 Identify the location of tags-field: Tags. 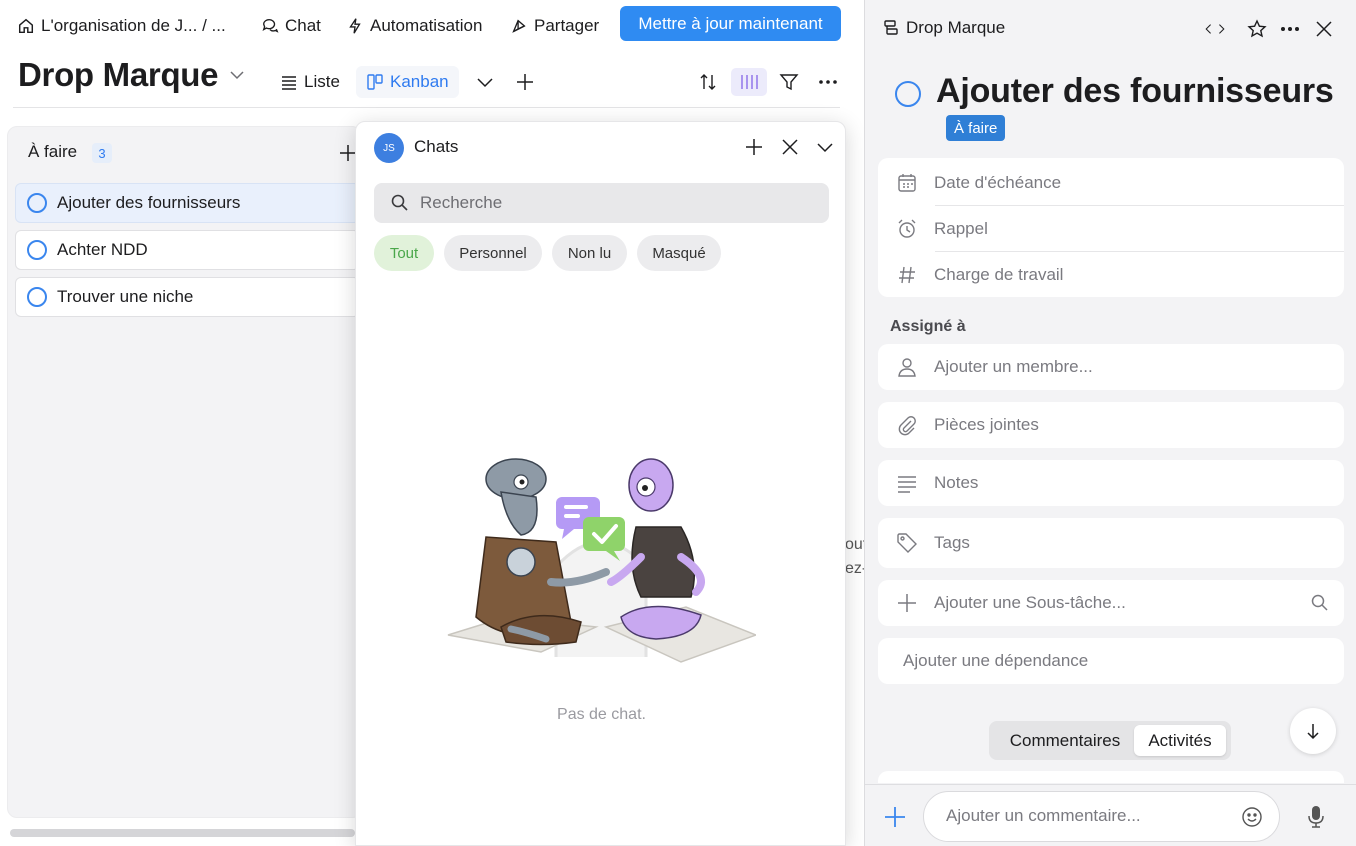
(1111, 543).